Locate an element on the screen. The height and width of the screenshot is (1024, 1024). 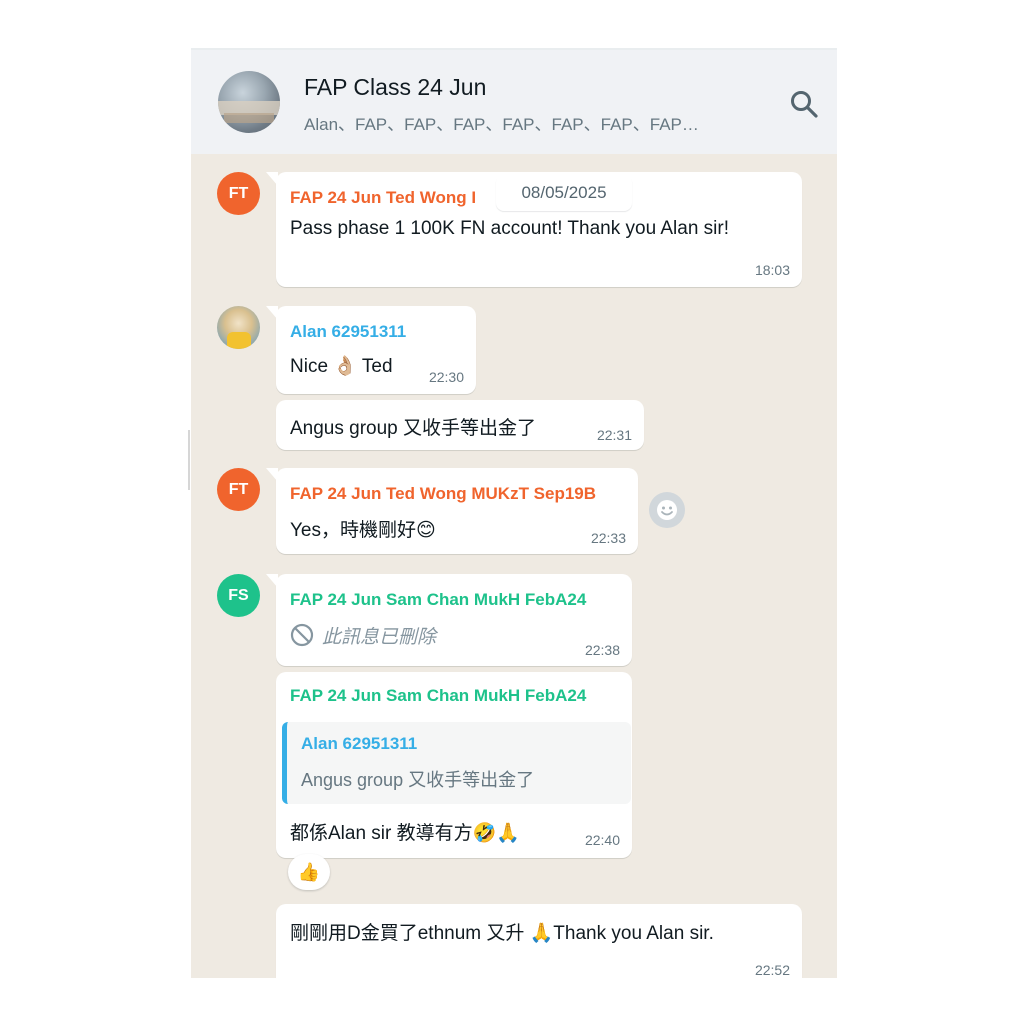
group-avatar is located at coordinates (249, 102).